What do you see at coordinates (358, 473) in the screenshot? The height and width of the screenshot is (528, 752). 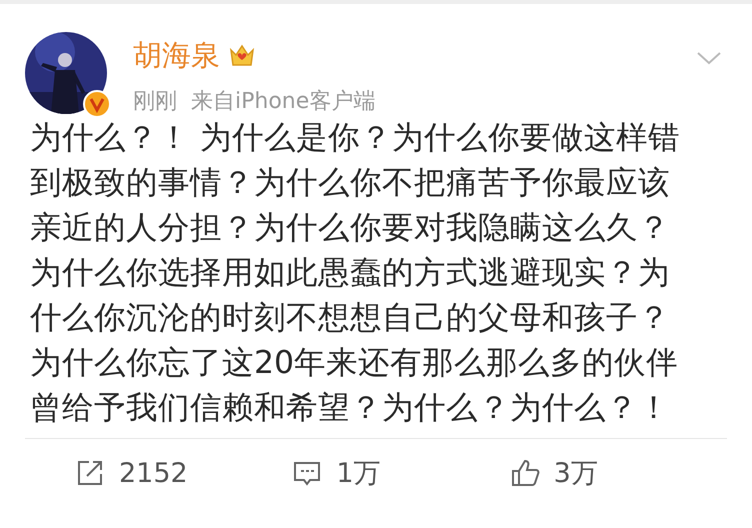 I see `comment-count: 1万` at bounding box center [358, 473].